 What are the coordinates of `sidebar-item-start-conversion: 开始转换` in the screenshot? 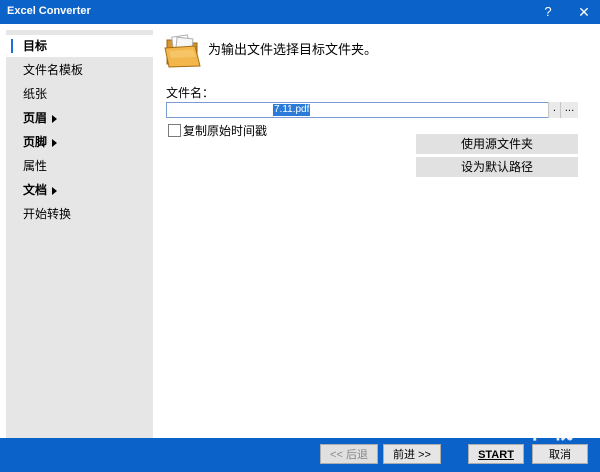 It's located at (79, 214).